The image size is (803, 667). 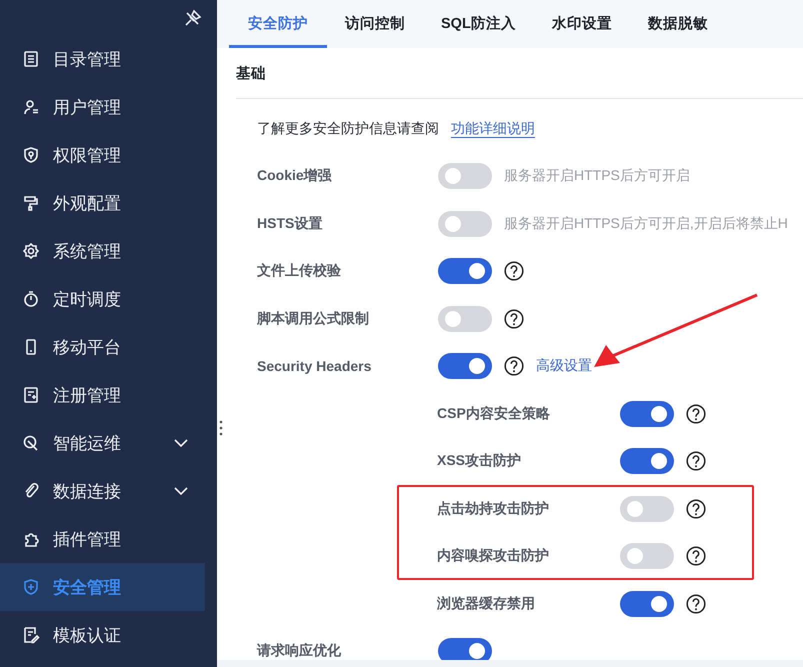 What do you see at coordinates (314, 366) in the screenshot?
I see `setting-label: Security Headers` at bounding box center [314, 366].